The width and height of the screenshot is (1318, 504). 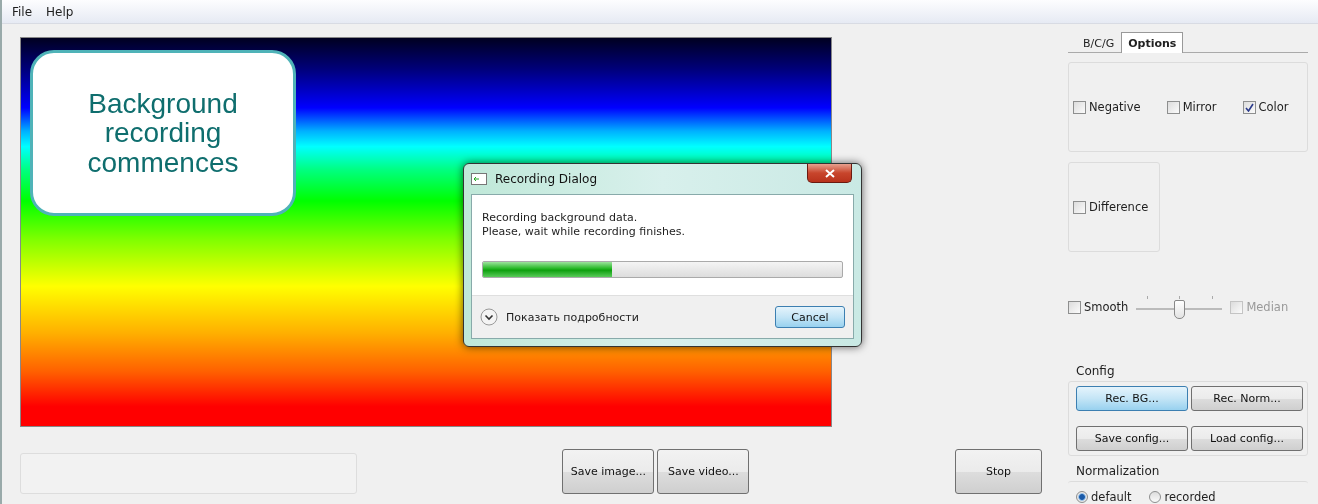 I want to click on stop-button: Stop, so click(x=998, y=471).